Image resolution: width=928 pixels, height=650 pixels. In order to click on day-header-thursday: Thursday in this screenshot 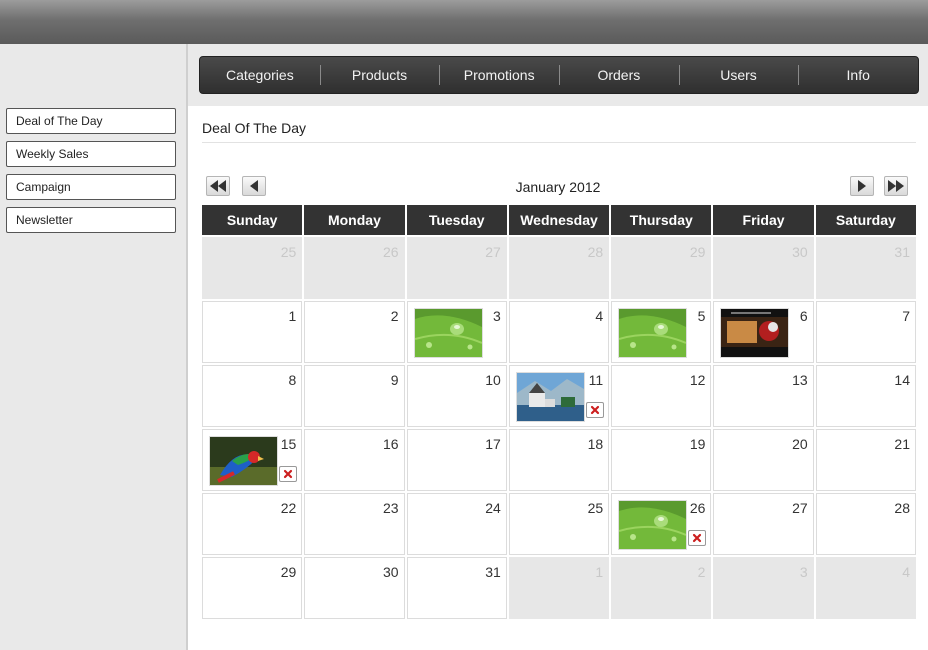, I will do `click(661, 220)`.